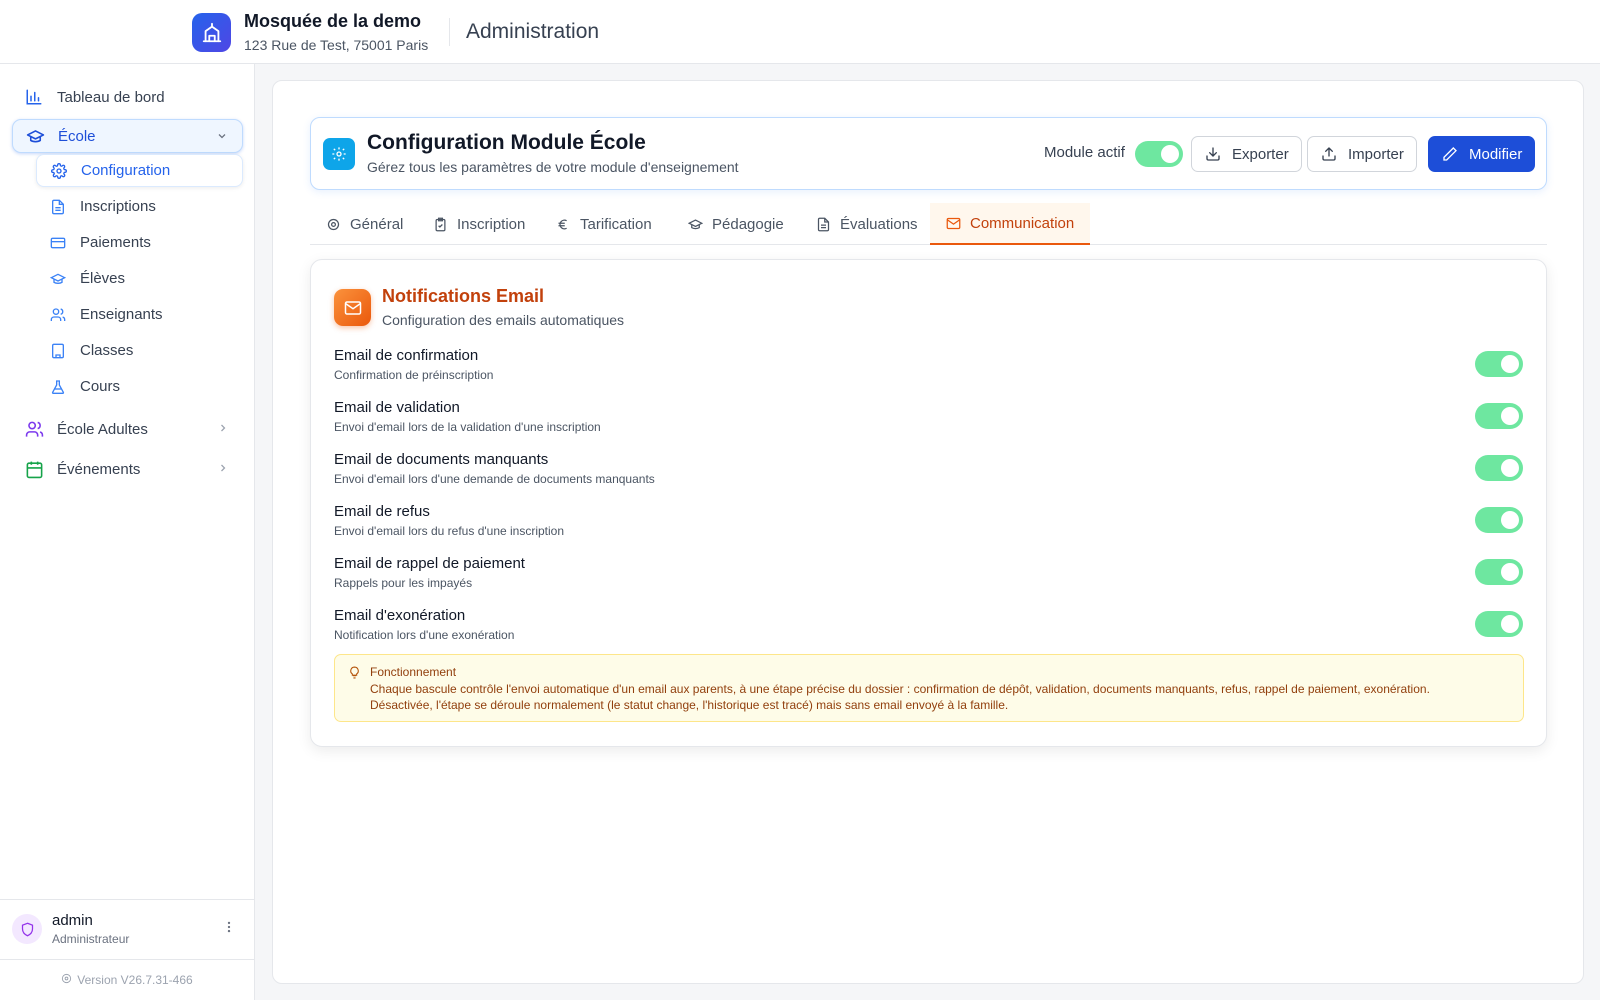 The image size is (1600, 1000). I want to click on lightbulb-icon, so click(354, 675).